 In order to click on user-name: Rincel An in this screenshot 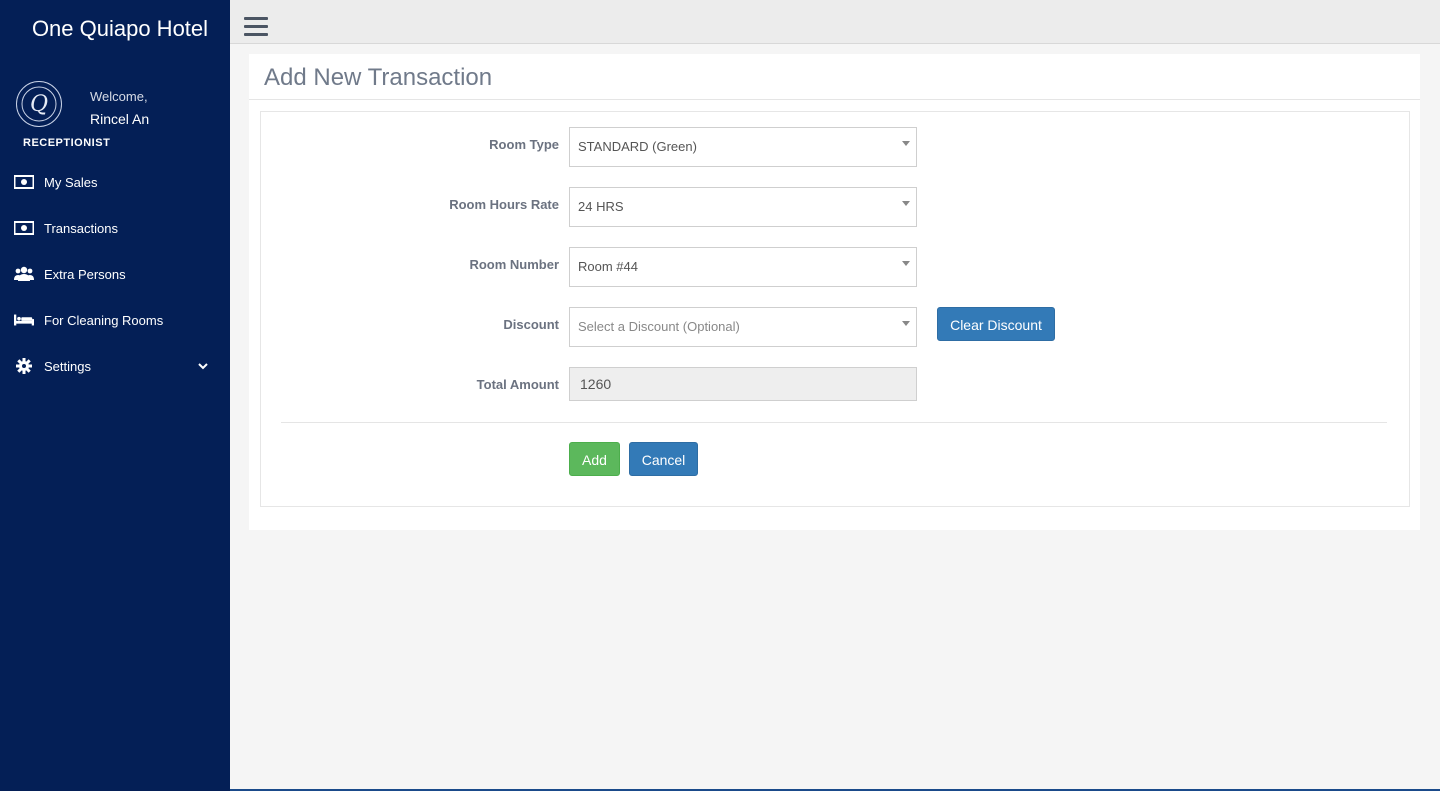, I will do `click(120, 119)`.